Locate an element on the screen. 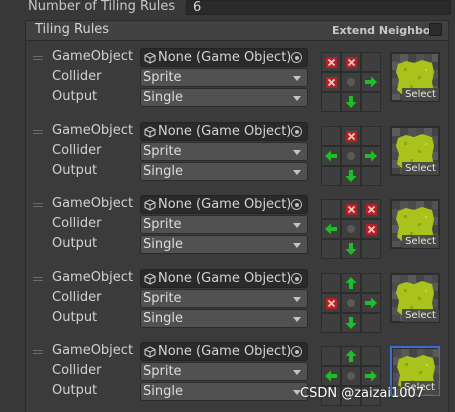  gameobject-label: GameObject is located at coordinates (93, 277).